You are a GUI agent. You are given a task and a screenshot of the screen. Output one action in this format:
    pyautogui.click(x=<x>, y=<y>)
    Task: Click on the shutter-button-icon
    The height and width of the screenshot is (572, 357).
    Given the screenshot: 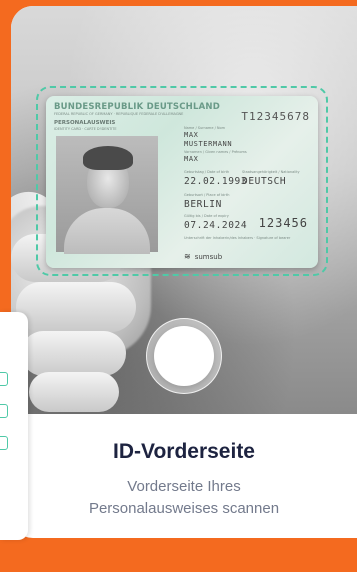 What is the action you would take?
    pyautogui.click(x=184, y=356)
    